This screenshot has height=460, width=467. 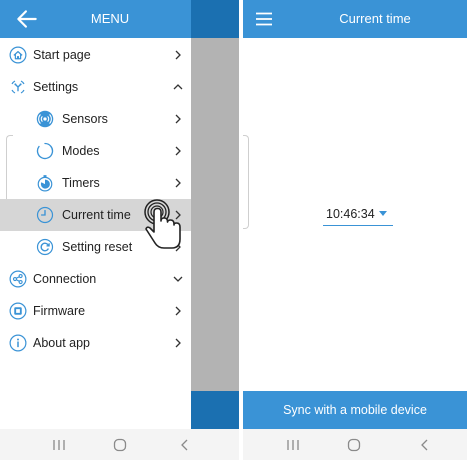 I want to click on menu-item-label: Connection, so click(x=65, y=279).